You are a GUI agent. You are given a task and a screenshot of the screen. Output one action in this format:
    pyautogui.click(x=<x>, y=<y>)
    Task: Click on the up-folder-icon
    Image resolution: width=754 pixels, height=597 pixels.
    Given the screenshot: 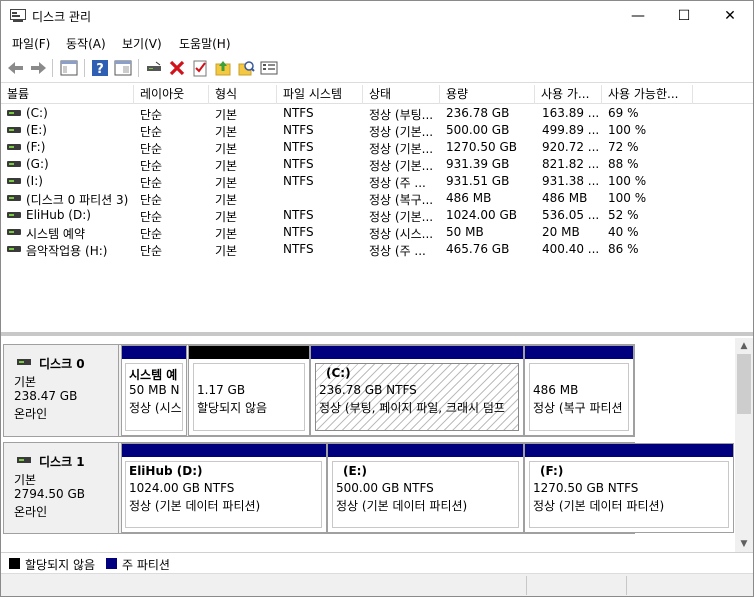 What is the action you would take?
    pyautogui.click(x=223, y=68)
    